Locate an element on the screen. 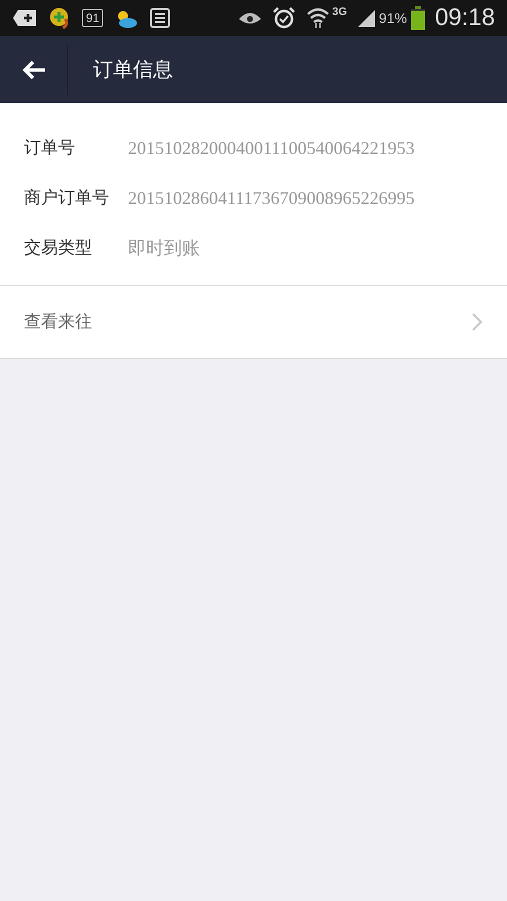  back-arrow-icon is located at coordinates (33, 69).